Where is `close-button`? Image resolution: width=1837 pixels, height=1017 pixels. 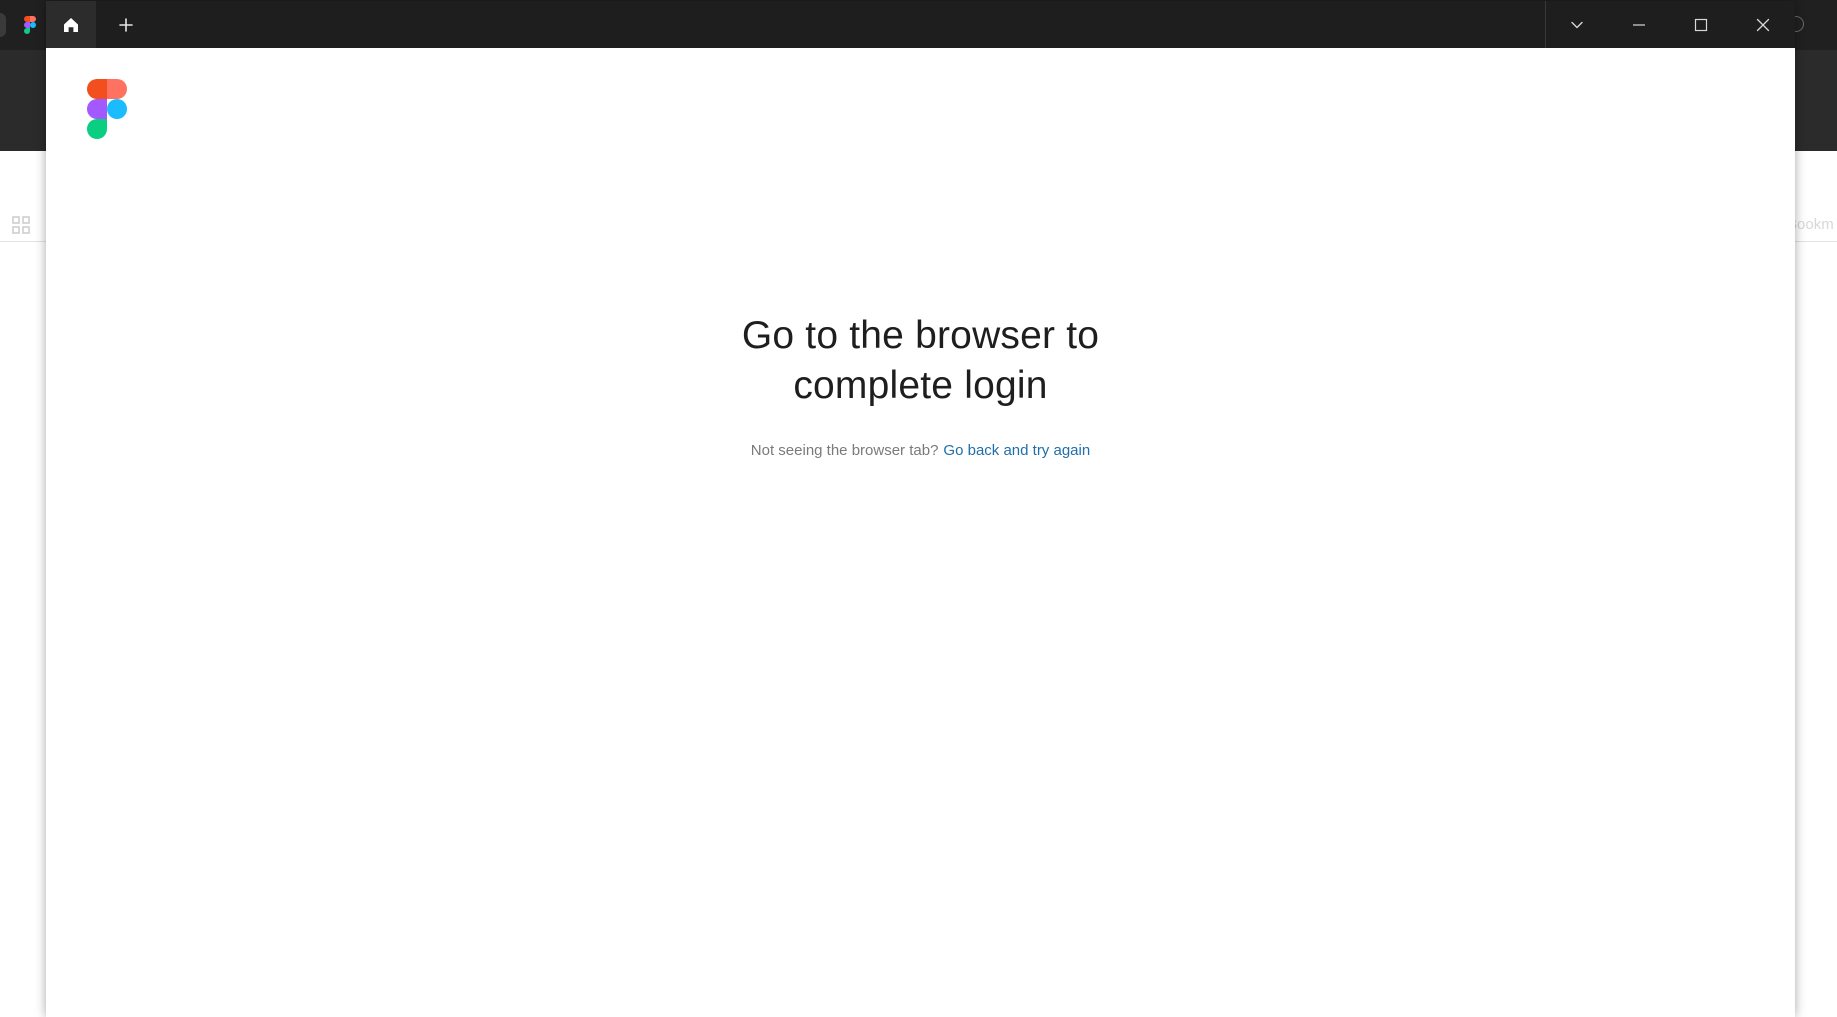 close-button is located at coordinates (1763, 24).